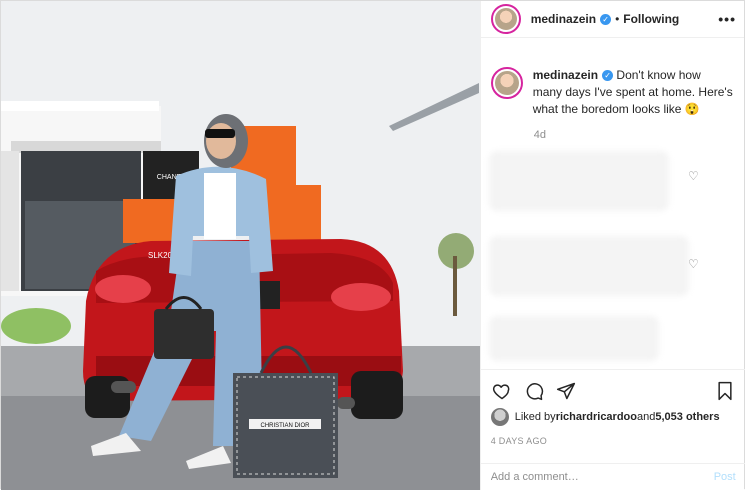 Image resolution: width=745 pixels, height=490 pixels. Describe the element at coordinates (651, 19) in the screenshot. I see `following-button: Following` at that location.